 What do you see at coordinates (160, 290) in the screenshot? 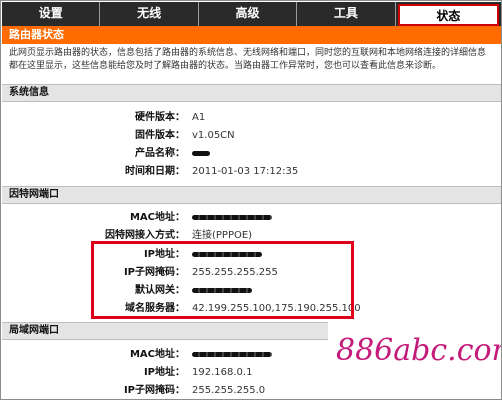
I see `wan-gateway-label: 默认网关：` at bounding box center [160, 290].